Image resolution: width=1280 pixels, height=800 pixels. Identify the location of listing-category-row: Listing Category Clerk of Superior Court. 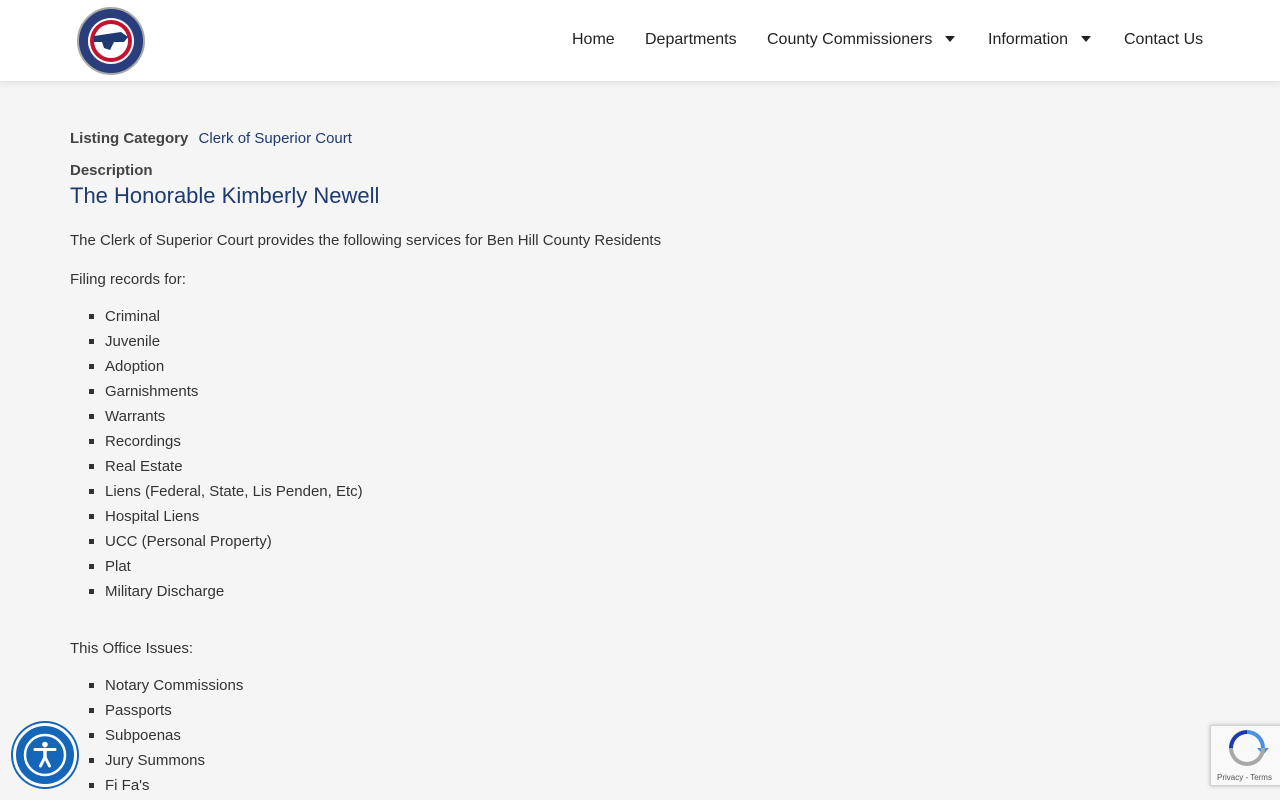
(211, 138).